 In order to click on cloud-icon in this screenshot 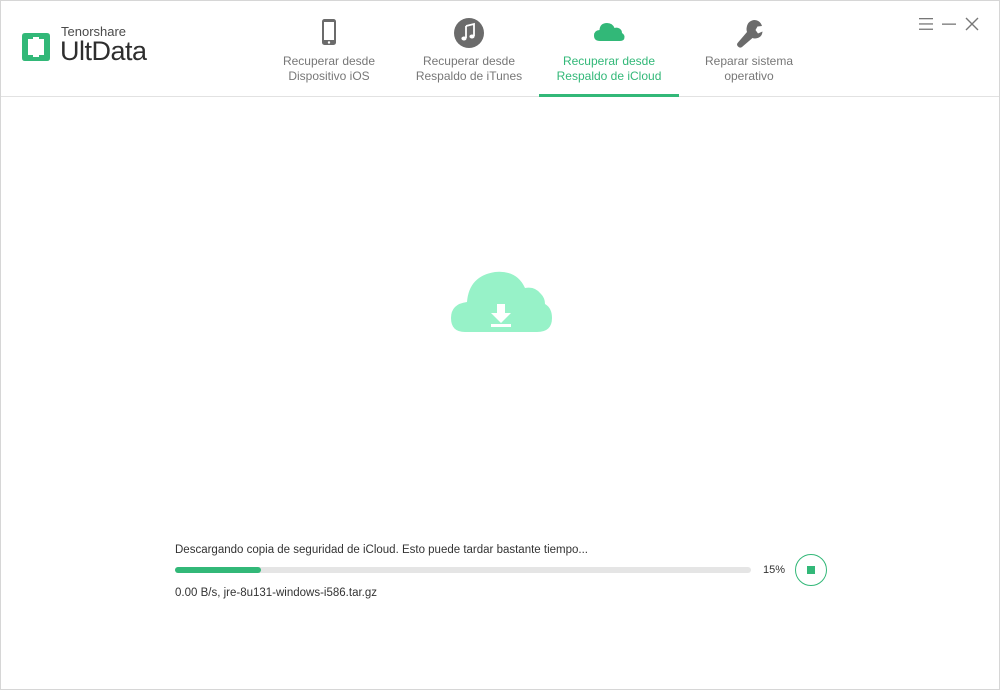, I will do `click(609, 32)`.